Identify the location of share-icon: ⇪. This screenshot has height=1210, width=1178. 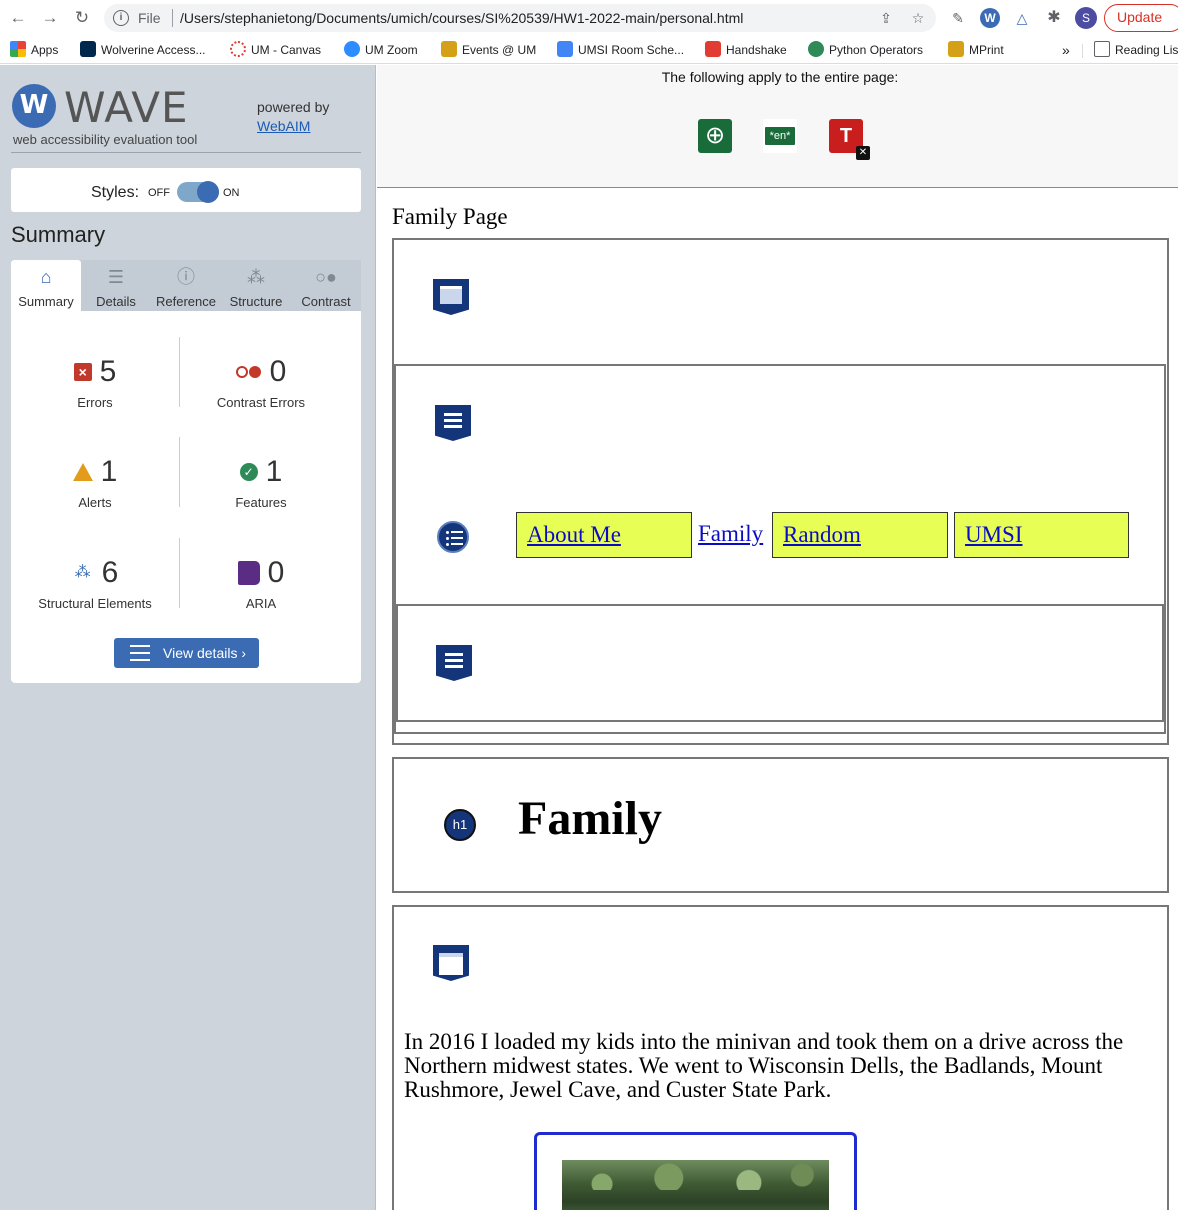
(886, 18).